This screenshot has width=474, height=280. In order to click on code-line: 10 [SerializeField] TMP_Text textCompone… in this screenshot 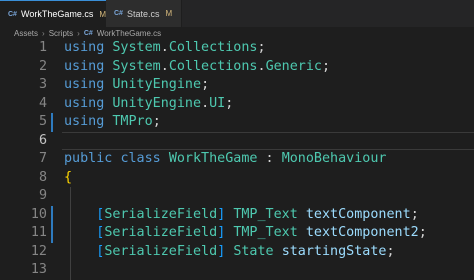, I will do `click(237, 215)`.